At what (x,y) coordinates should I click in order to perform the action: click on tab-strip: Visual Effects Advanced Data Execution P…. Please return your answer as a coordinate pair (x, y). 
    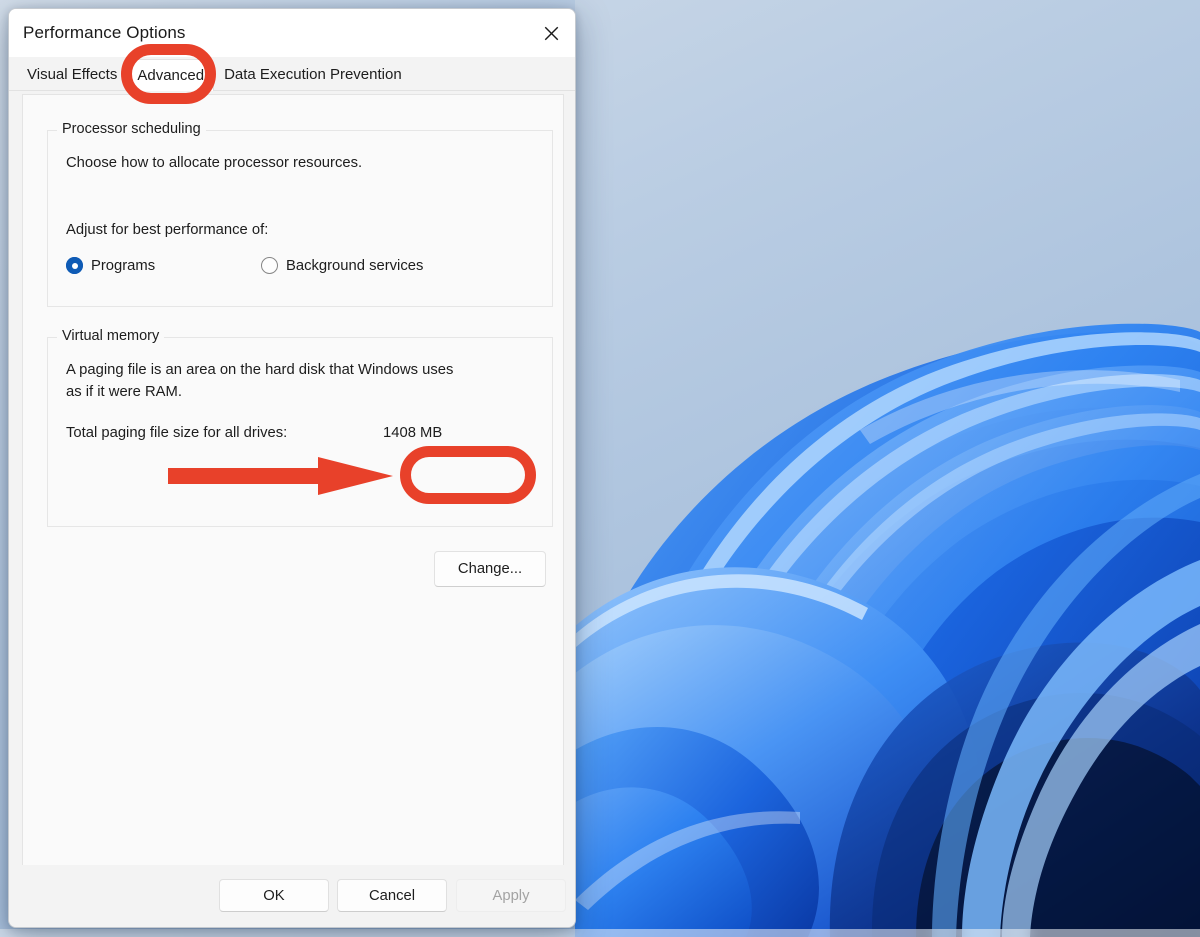
    Looking at the image, I should click on (292, 74).